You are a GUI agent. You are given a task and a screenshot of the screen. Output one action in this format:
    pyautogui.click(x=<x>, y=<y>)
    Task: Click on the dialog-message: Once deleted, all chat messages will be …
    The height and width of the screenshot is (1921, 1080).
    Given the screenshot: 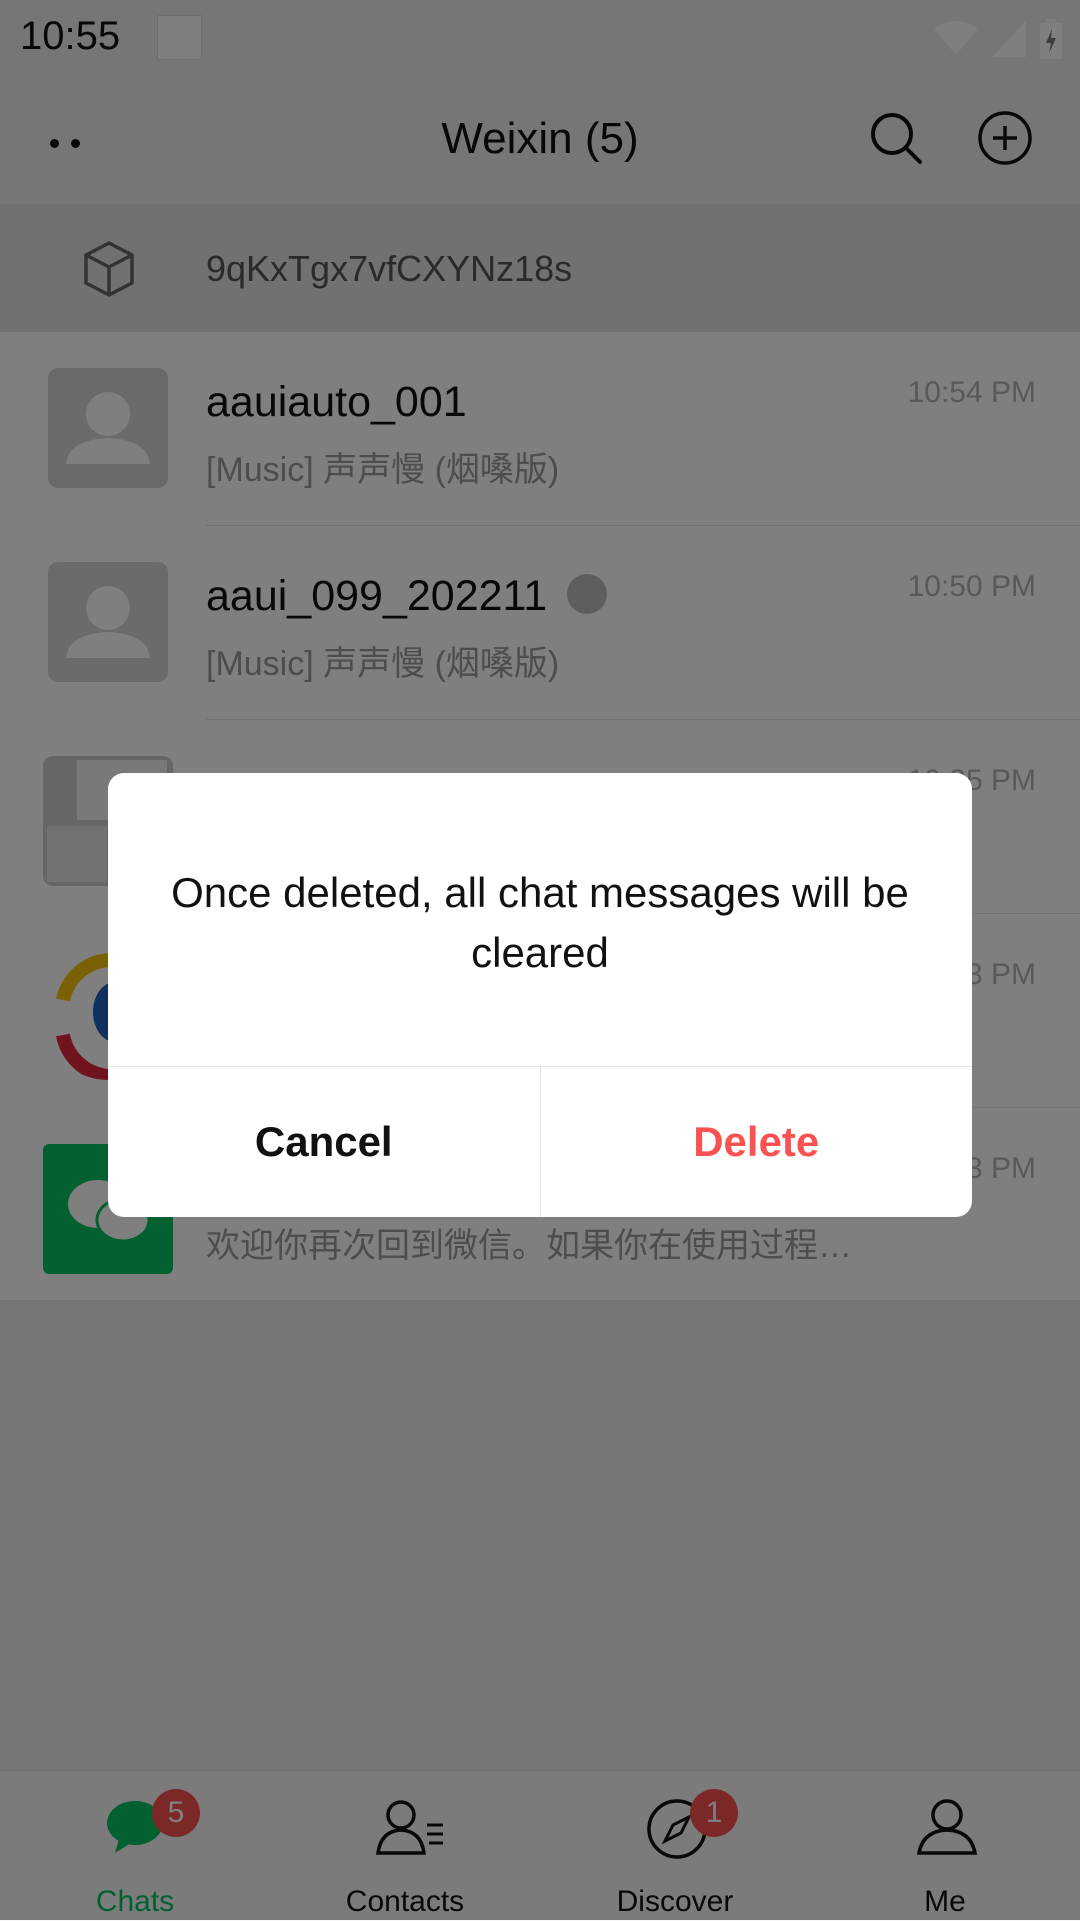 What is the action you would take?
    pyautogui.click(x=540, y=922)
    